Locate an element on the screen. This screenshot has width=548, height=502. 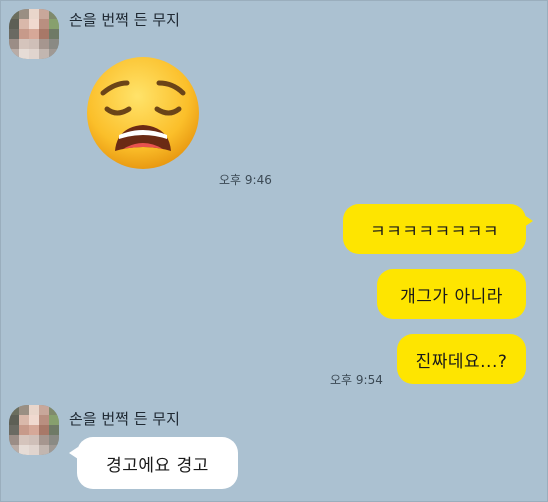
received-message-bubble: 경고에요 경고 is located at coordinates (157, 463).